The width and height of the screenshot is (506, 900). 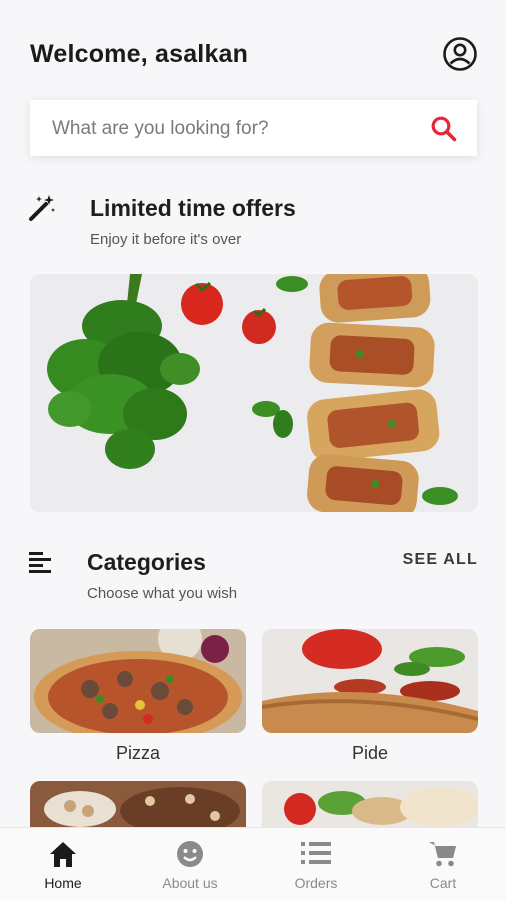 What do you see at coordinates (443, 128) in the screenshot?
I see `search-icon` at bounding box center [443, 128].